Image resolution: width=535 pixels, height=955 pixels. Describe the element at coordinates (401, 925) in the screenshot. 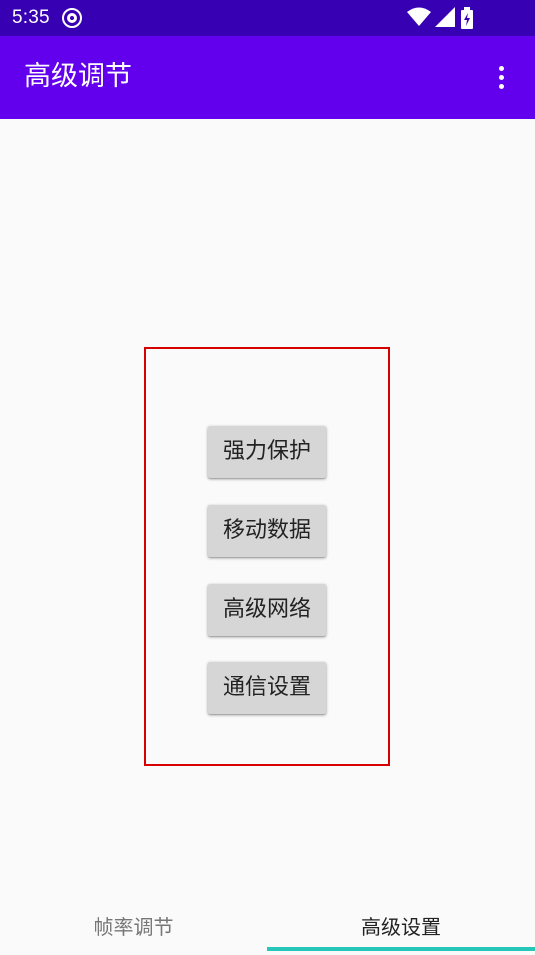

I see `tab-advanced-settings: 高级设置` at that location.